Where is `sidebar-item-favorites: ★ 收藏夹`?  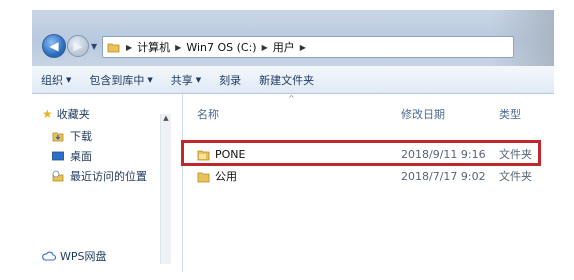
sidebar-item-favorites: ★ 收藏夹 is located at coordinates (66, 114).